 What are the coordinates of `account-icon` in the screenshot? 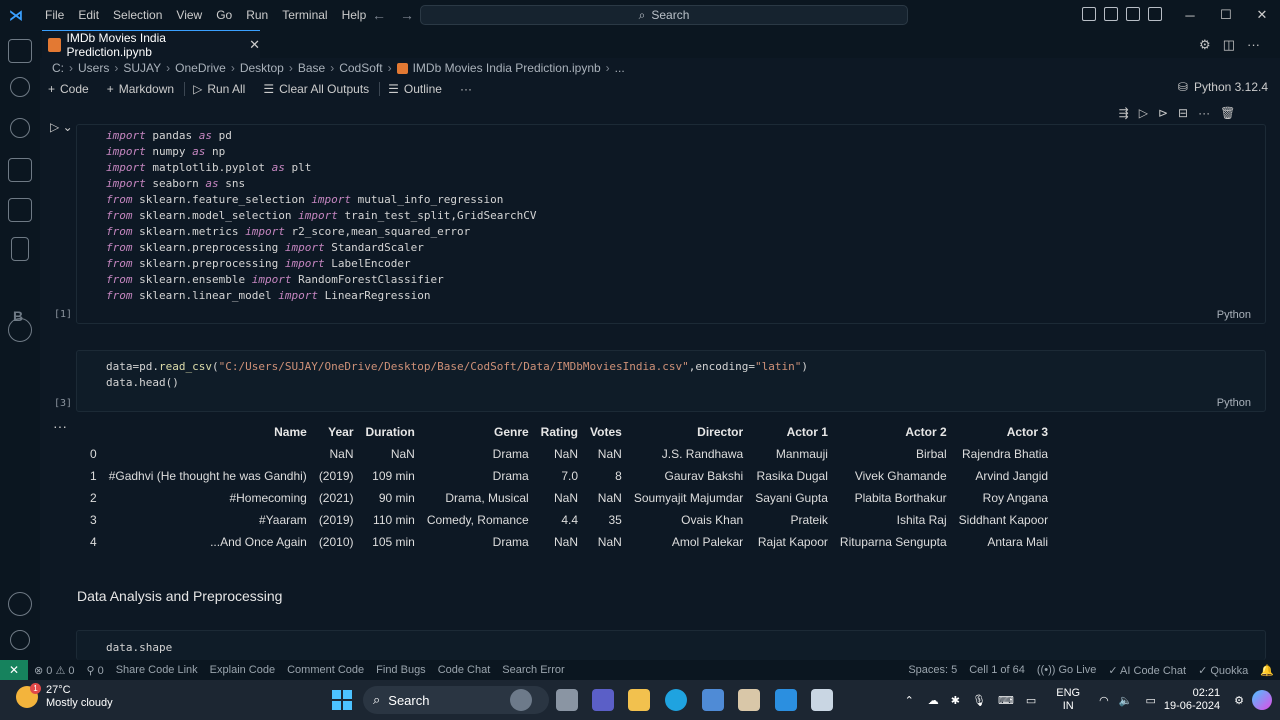 It's located at (20, 604).